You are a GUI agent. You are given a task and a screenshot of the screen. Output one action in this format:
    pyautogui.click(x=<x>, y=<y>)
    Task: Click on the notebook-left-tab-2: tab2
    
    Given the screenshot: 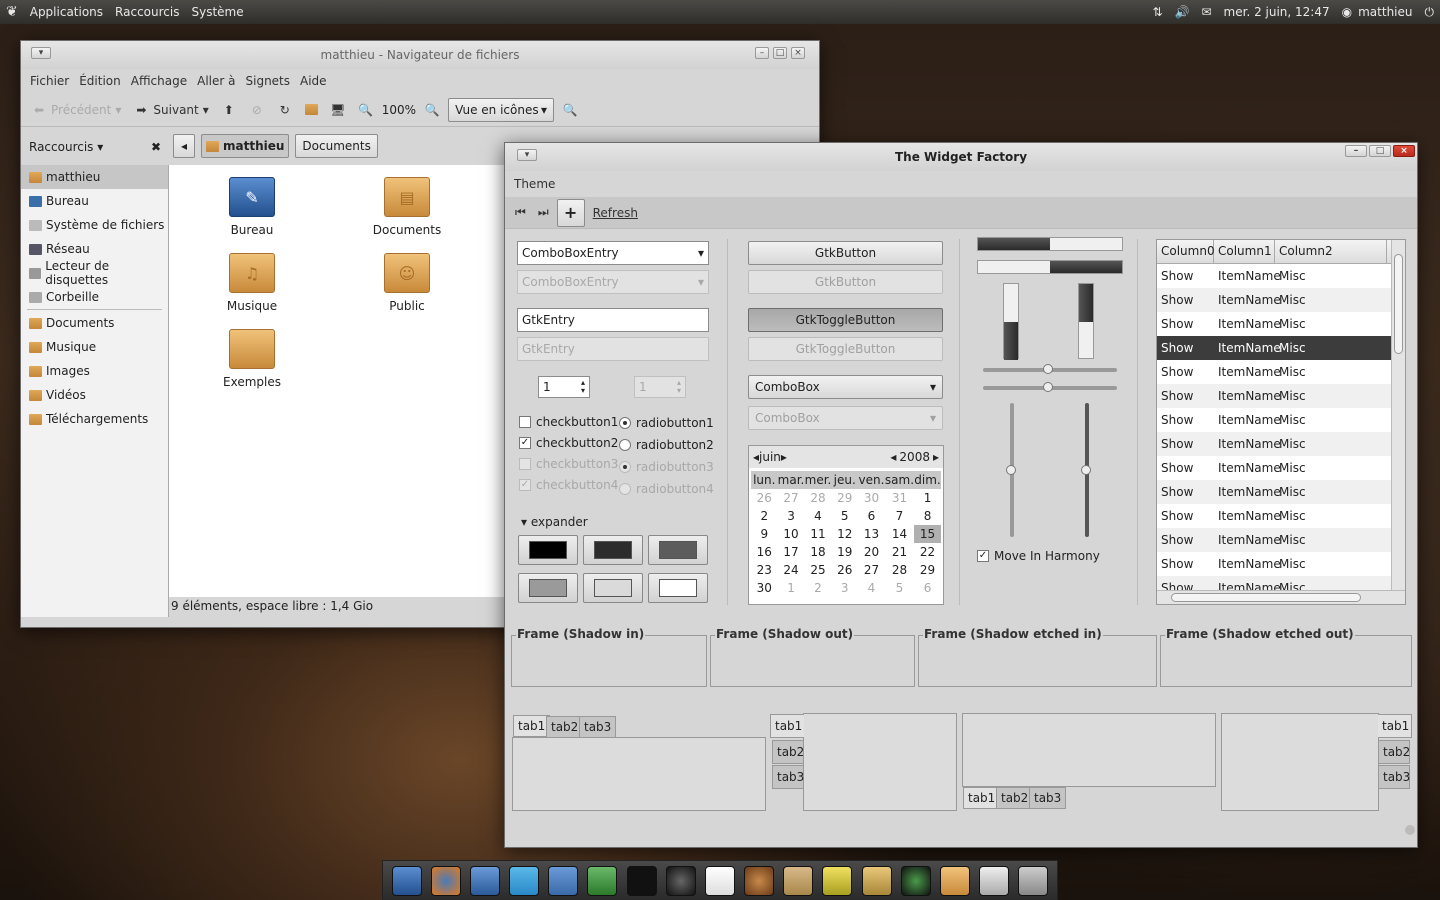 What is the action you would take?
    pyautogui.click(x=788, y=752)
    